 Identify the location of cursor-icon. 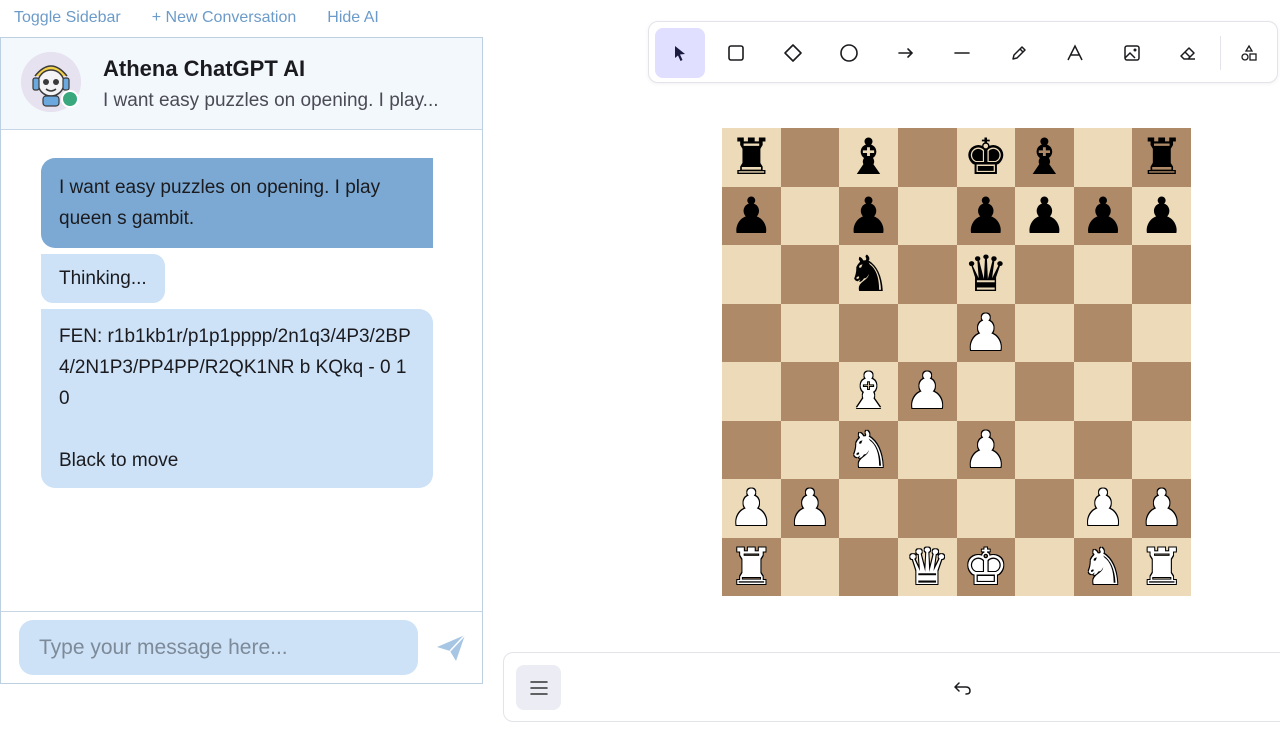
(680, 53).